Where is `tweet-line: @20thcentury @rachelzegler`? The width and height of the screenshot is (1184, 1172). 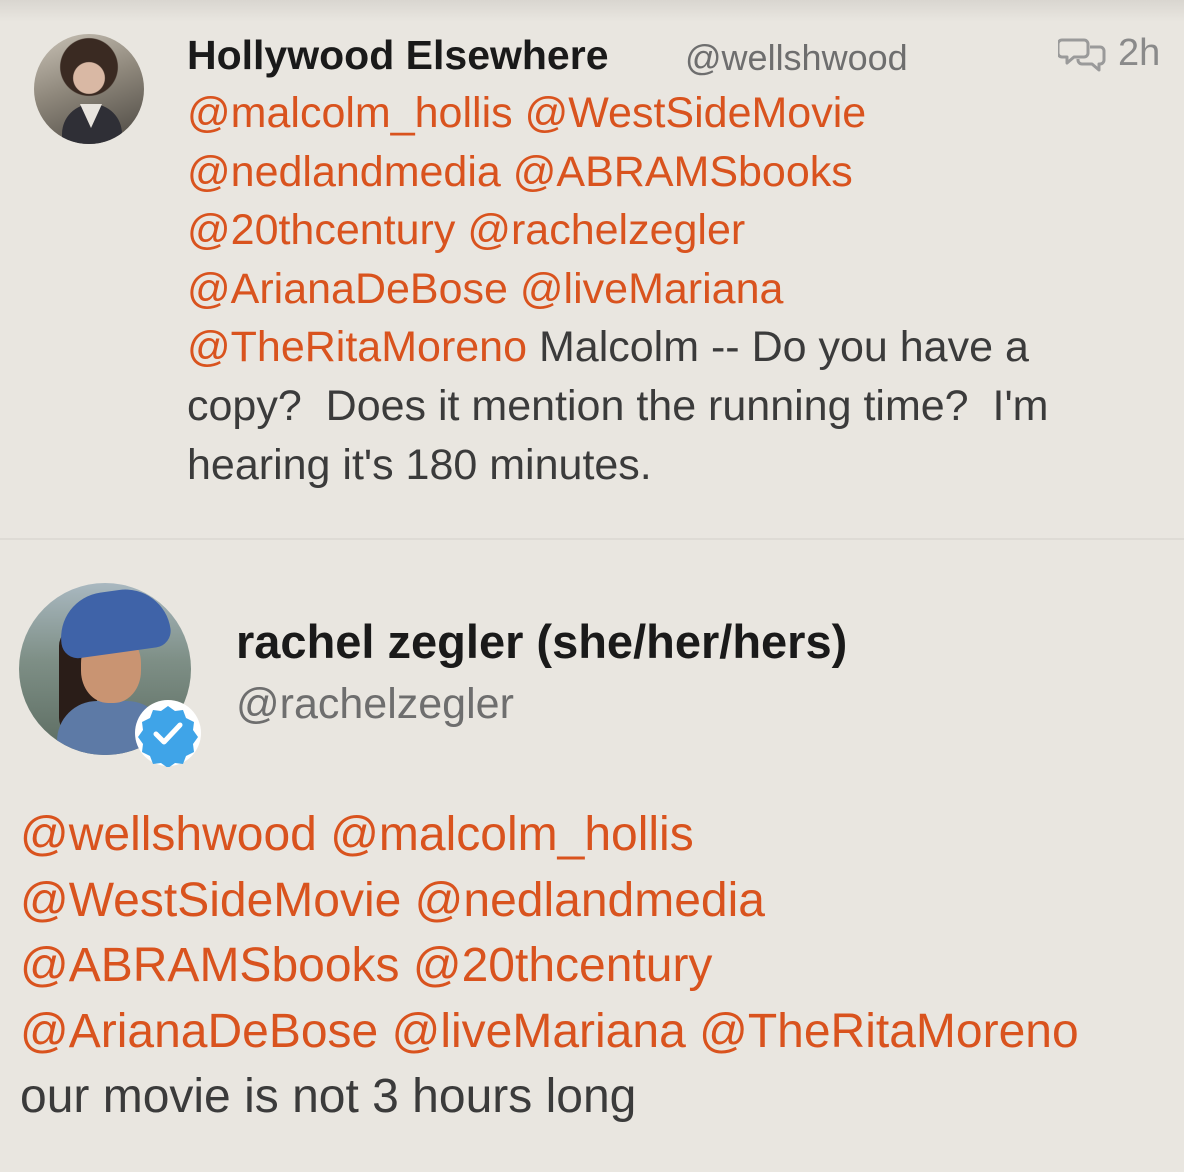
tweet-line: @20thcentury @rachelzegler is located at coordinates (677, 230).